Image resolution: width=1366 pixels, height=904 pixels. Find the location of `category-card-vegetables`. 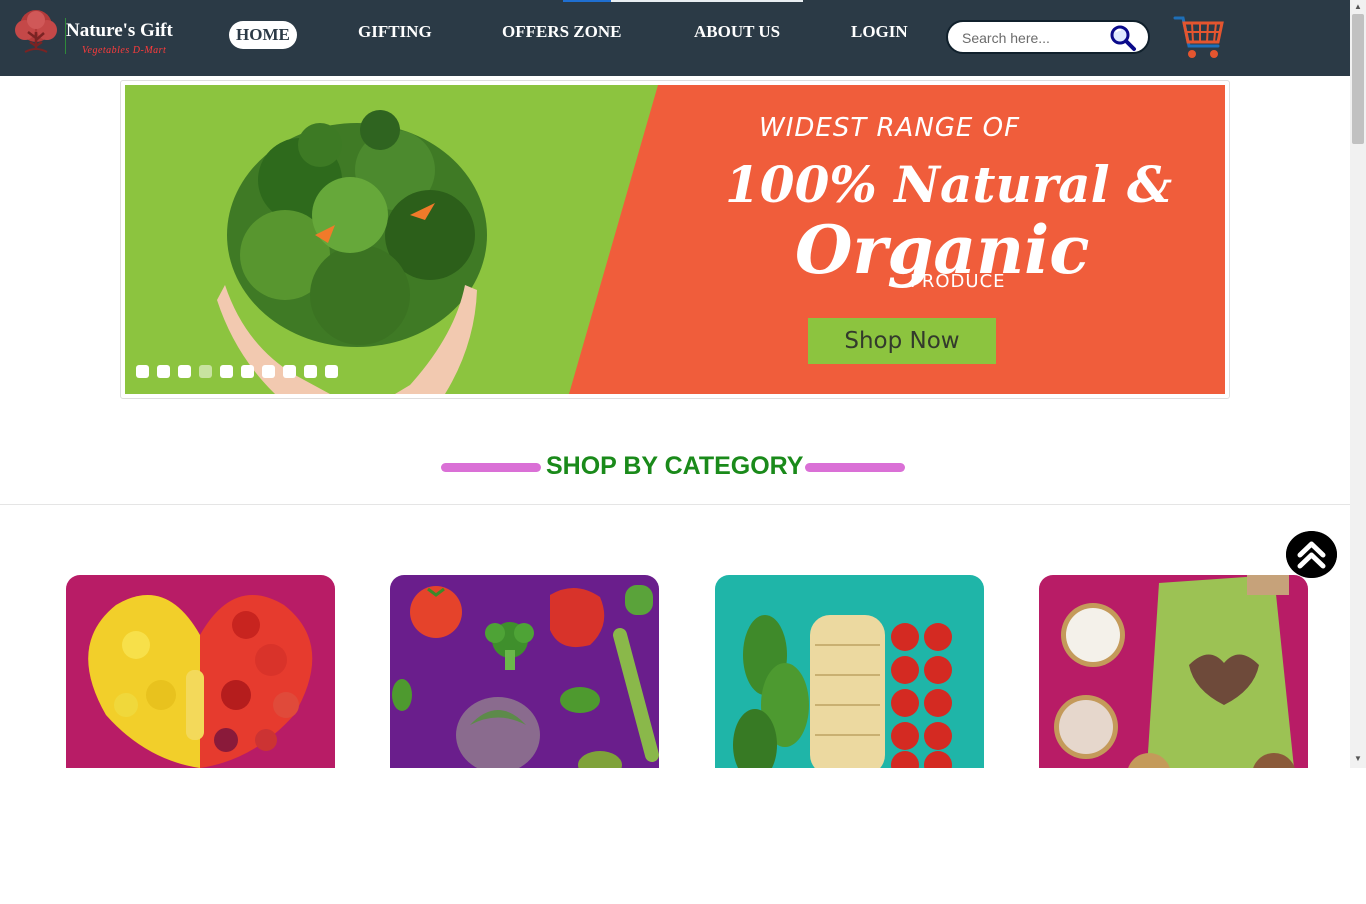

category-card-vegetables is located at coordinates (524, 671).